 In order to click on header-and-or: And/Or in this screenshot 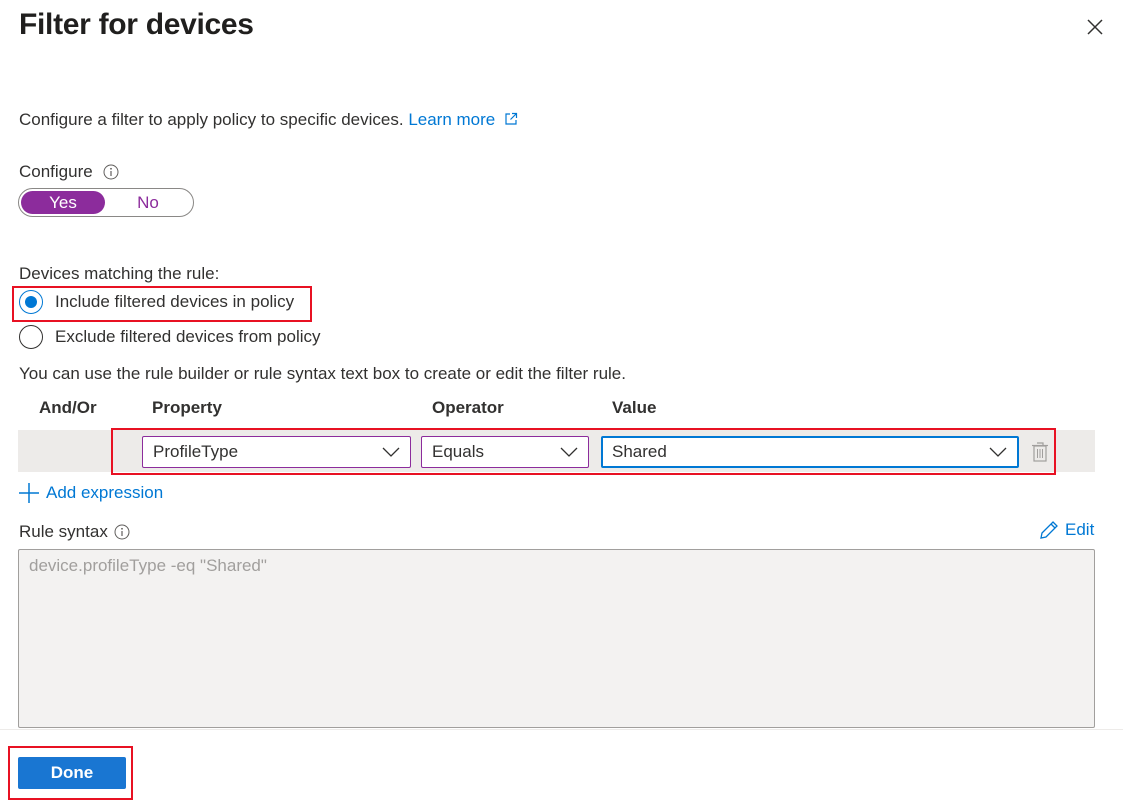, I will do `click(68, 407)`.